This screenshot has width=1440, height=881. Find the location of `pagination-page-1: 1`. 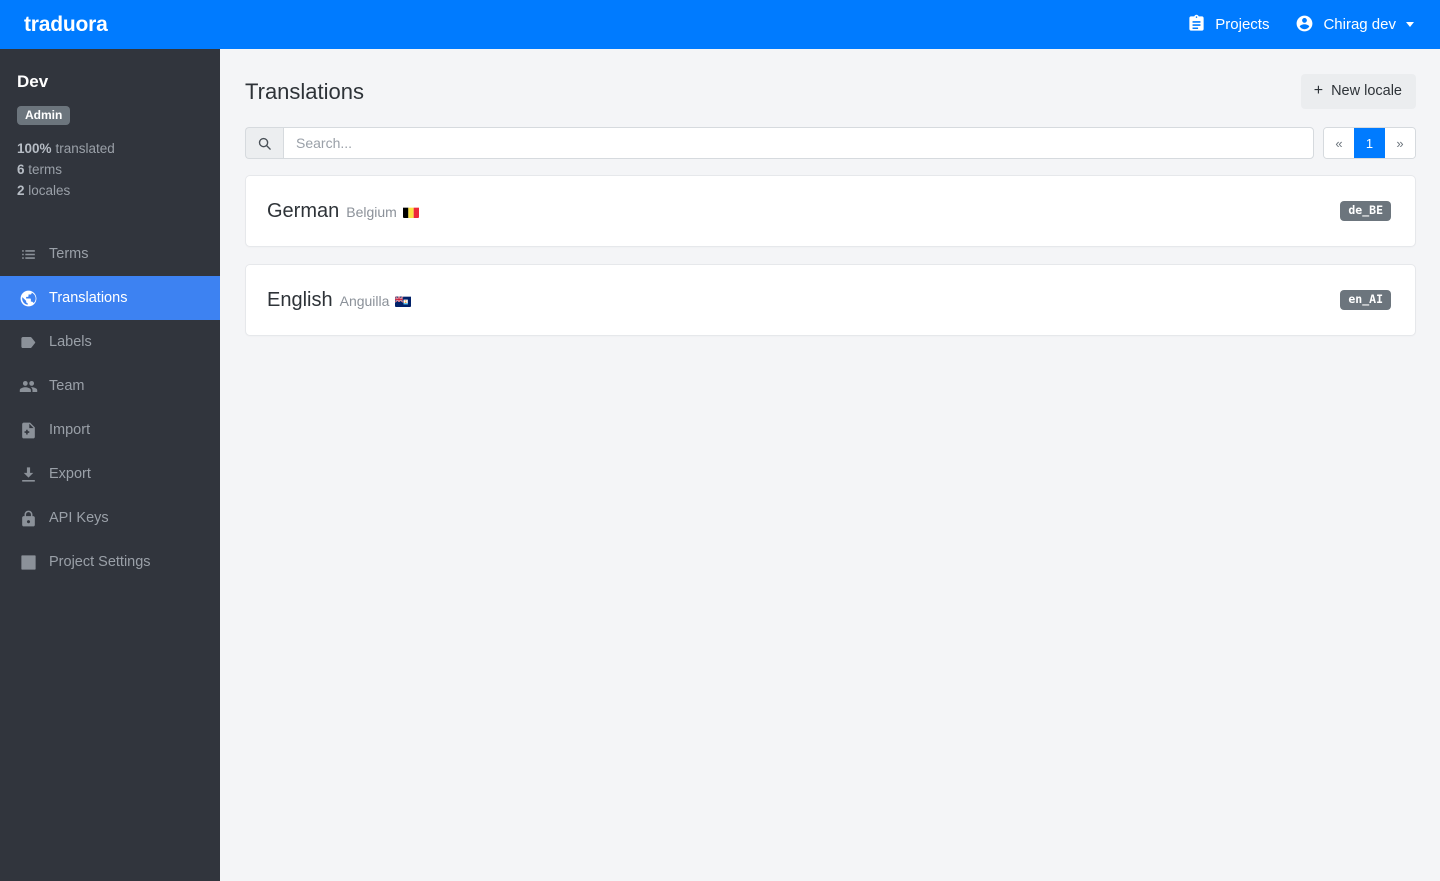

pagination-page-1: 1 is located at coordinates (1369, 143).